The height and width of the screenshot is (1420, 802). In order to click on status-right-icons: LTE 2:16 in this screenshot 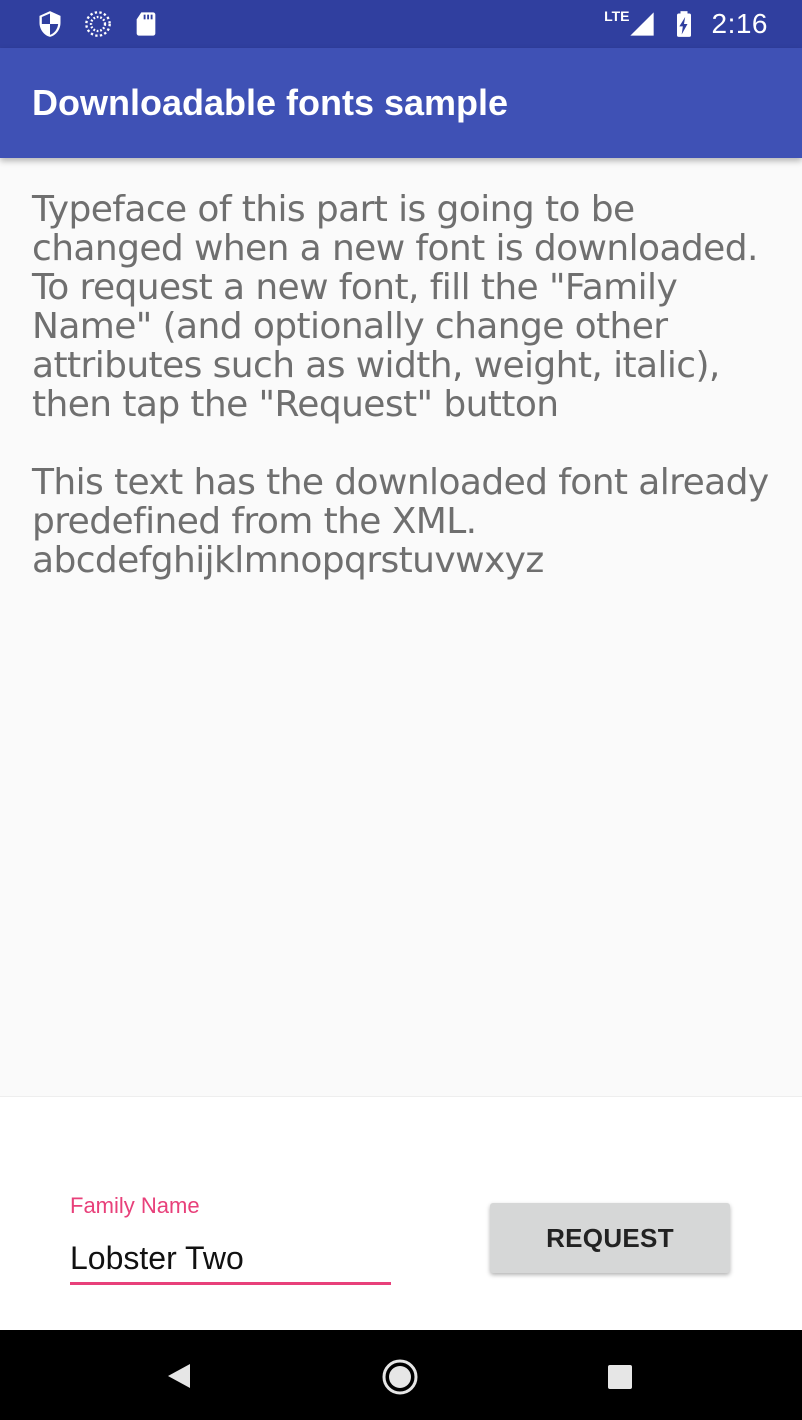, I will do `click(686, 24)`.